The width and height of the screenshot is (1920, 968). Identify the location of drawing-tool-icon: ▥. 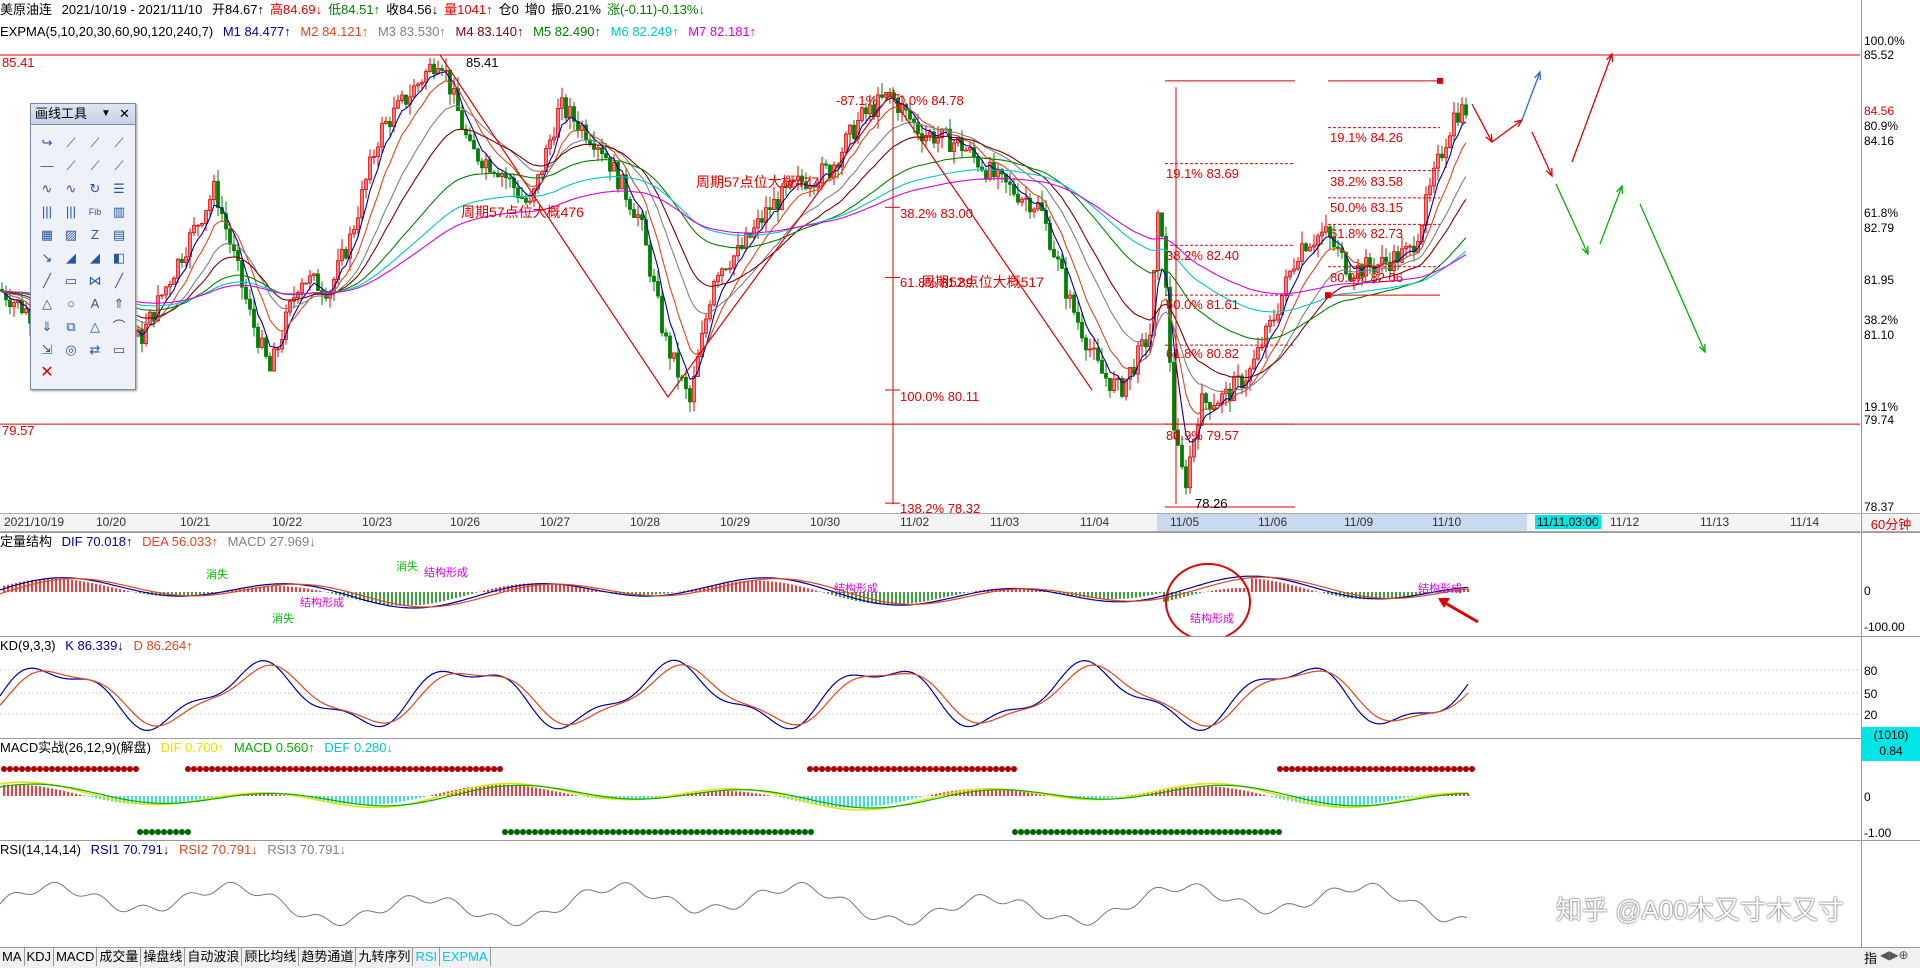
(119, 212).